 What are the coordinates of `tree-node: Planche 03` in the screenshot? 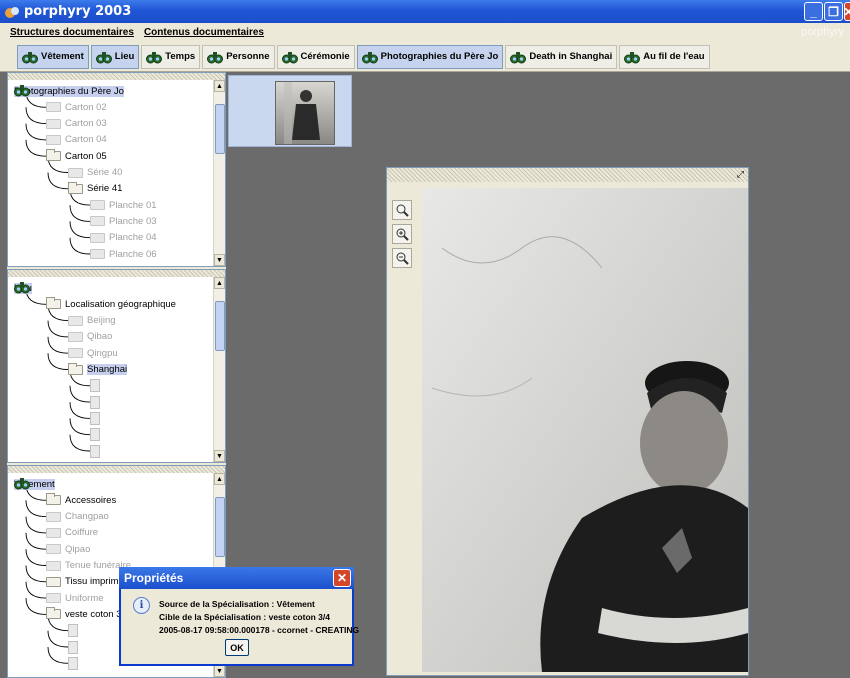 It's located at (123, 221).